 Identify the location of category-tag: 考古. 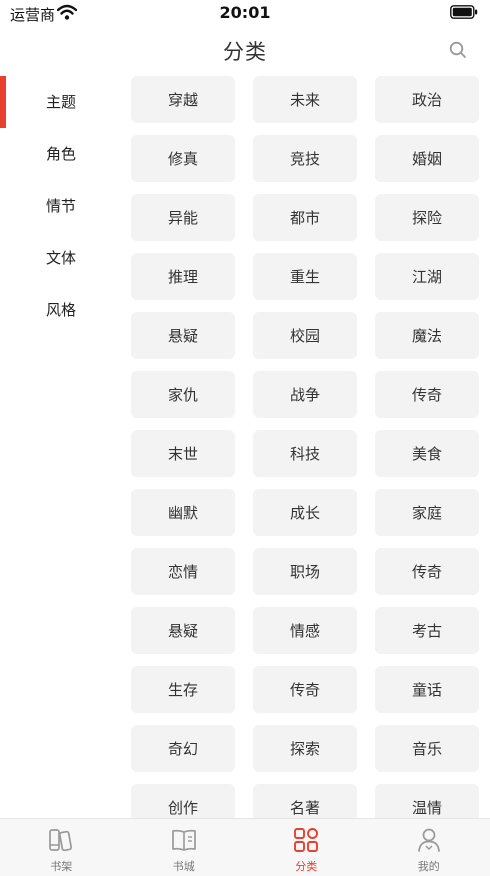
(427, 630).